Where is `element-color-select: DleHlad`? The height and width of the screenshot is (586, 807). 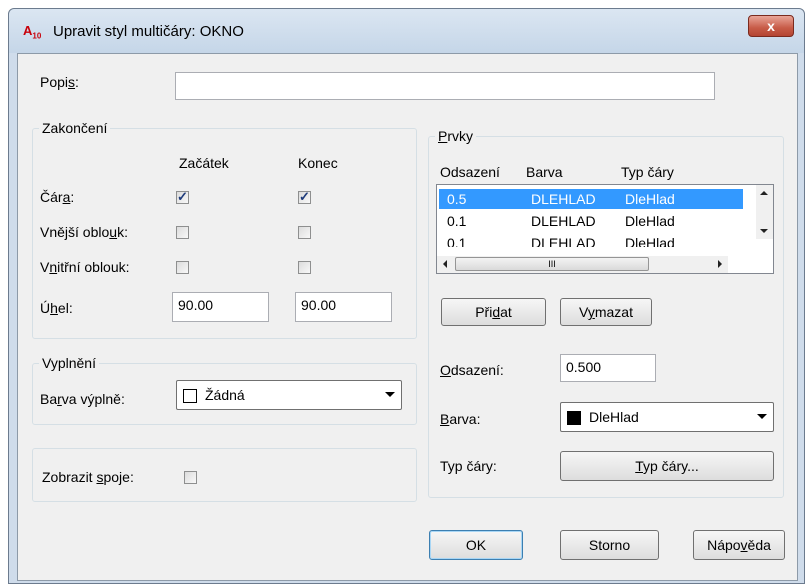
element-color-select: DleHlad is located at coordinates (667, 417).